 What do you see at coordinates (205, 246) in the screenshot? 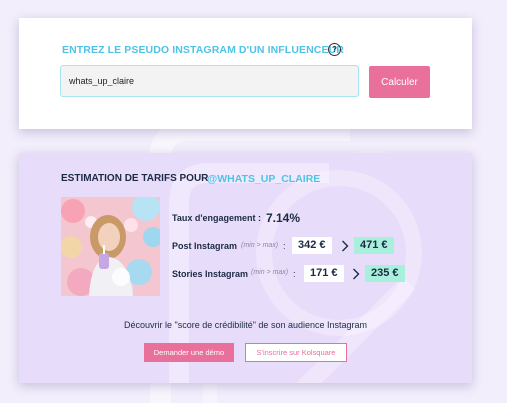
I see `post-label: Post Instagram` at bounding box center [205, 246].